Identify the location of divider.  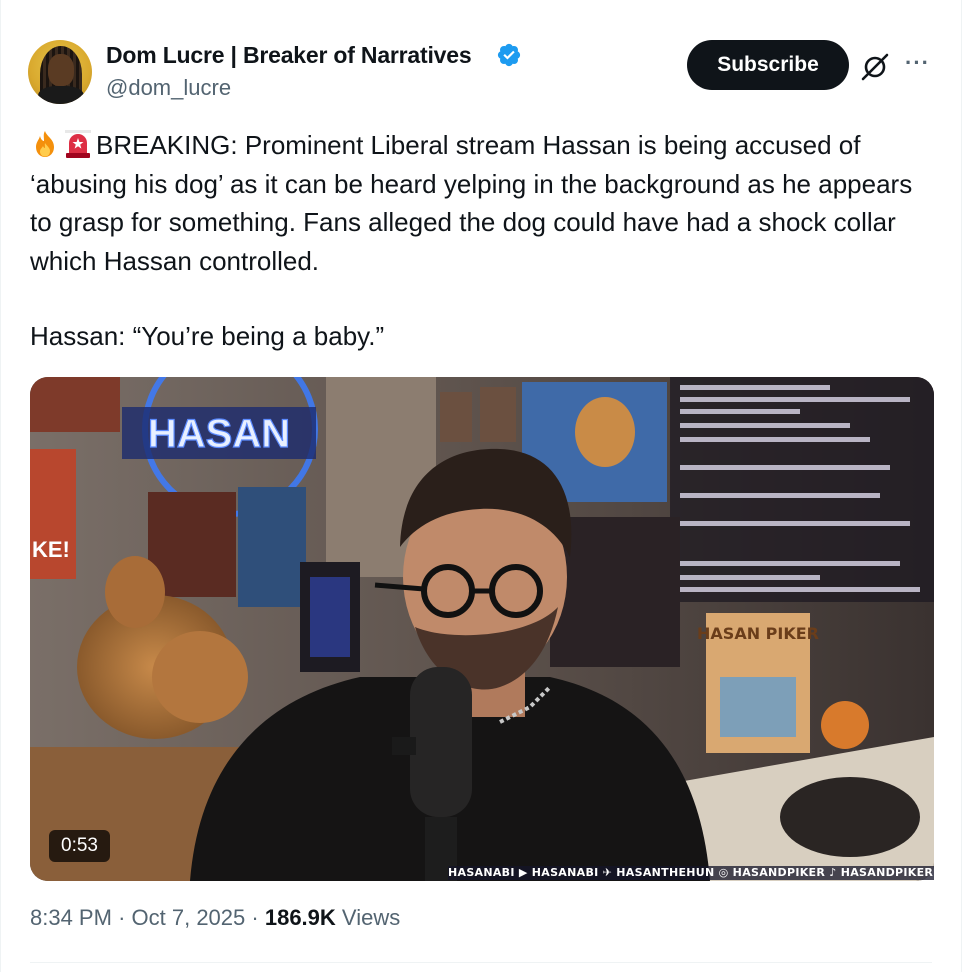
(481, 962).